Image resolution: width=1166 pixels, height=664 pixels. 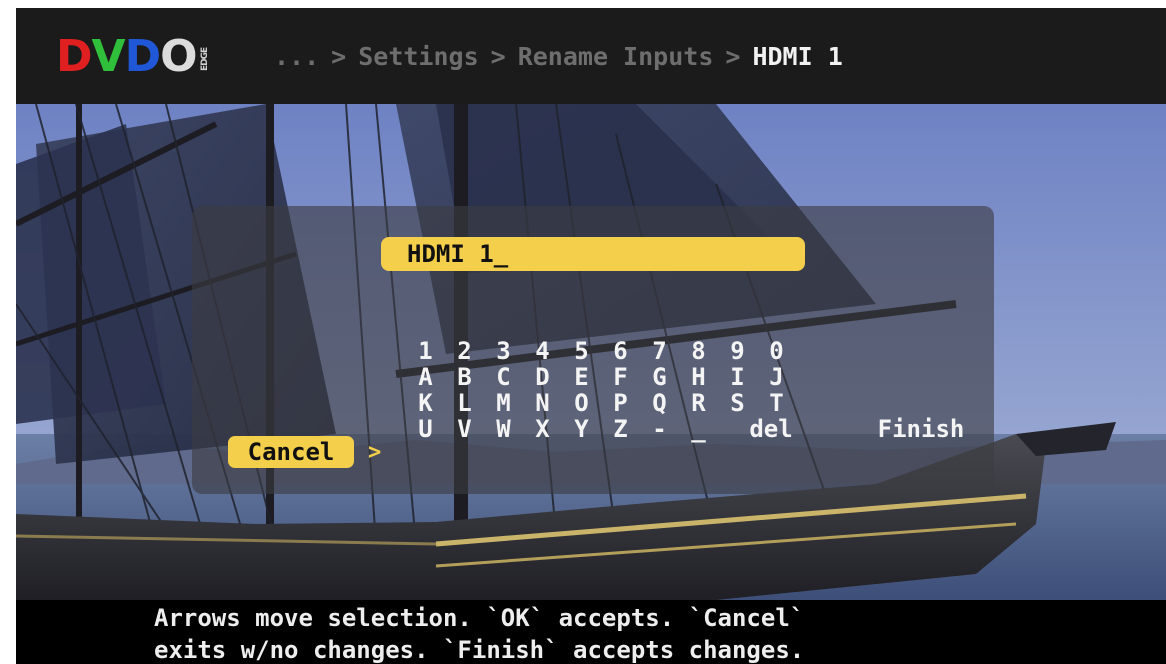 I want to click on cancel-button: Cancel, so click(x=291, y=452).